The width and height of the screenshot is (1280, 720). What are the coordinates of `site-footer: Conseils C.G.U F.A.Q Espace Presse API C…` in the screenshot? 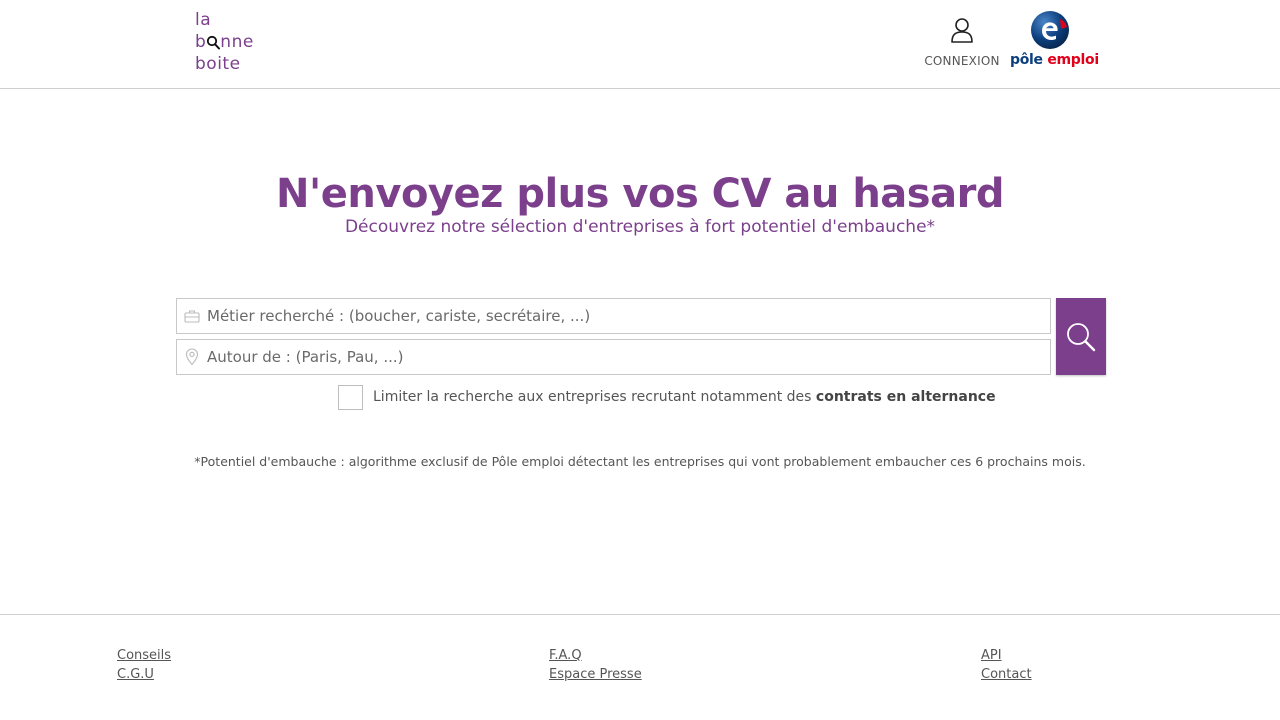 It's located at (640, 667).